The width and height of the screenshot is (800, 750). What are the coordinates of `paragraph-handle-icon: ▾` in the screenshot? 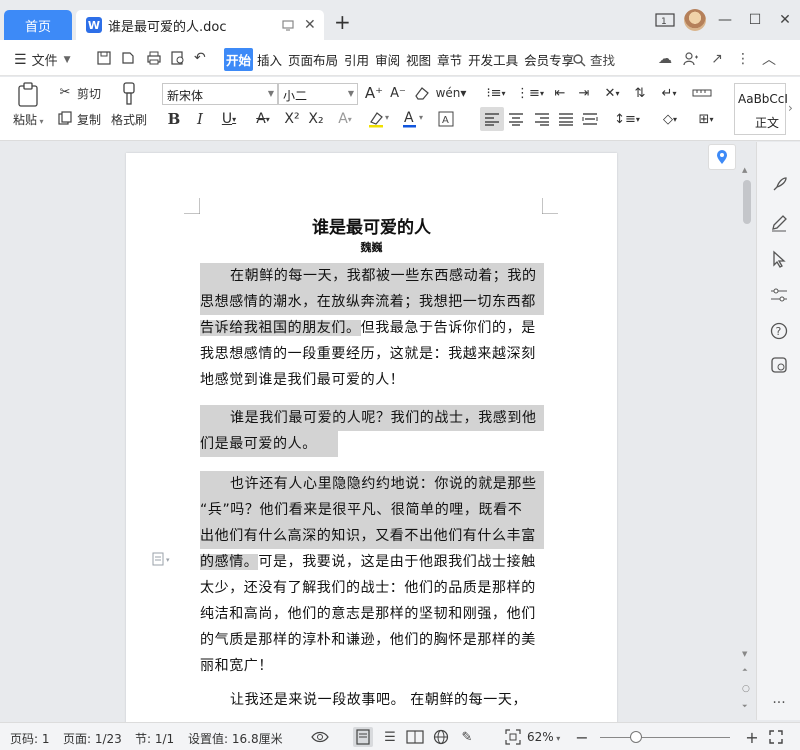 It's located at (163, 559).